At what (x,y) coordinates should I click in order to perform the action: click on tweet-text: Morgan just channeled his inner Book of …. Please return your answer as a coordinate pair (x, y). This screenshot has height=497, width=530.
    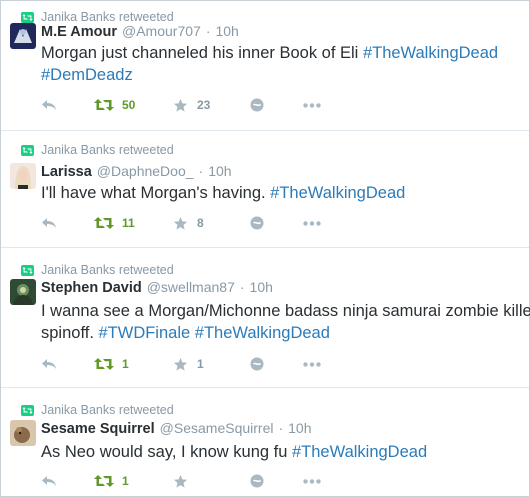
    Looking at the image, I should click on (280, 64).